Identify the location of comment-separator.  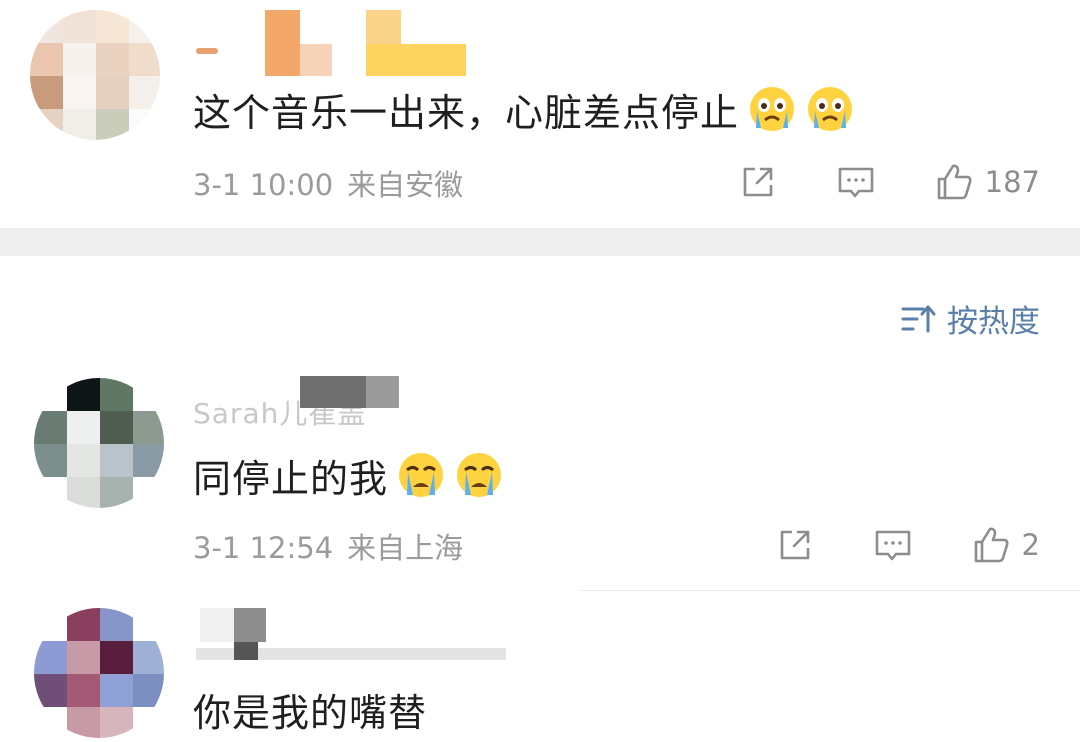
(830, 590).